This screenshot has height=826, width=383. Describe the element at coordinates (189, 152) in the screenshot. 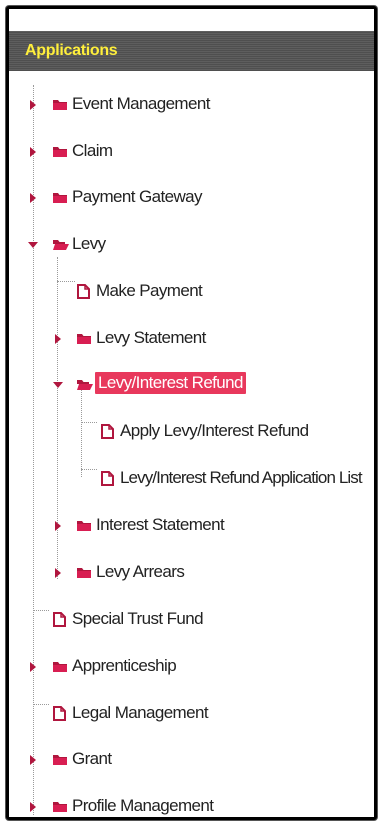

I see `tree-item-claim: Claim` at that location.